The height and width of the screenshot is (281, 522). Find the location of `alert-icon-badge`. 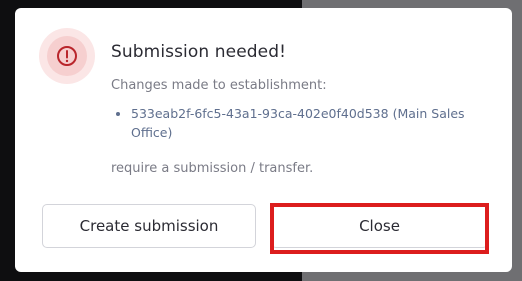

alert-icon-badge is located at coordinates (67, 56).